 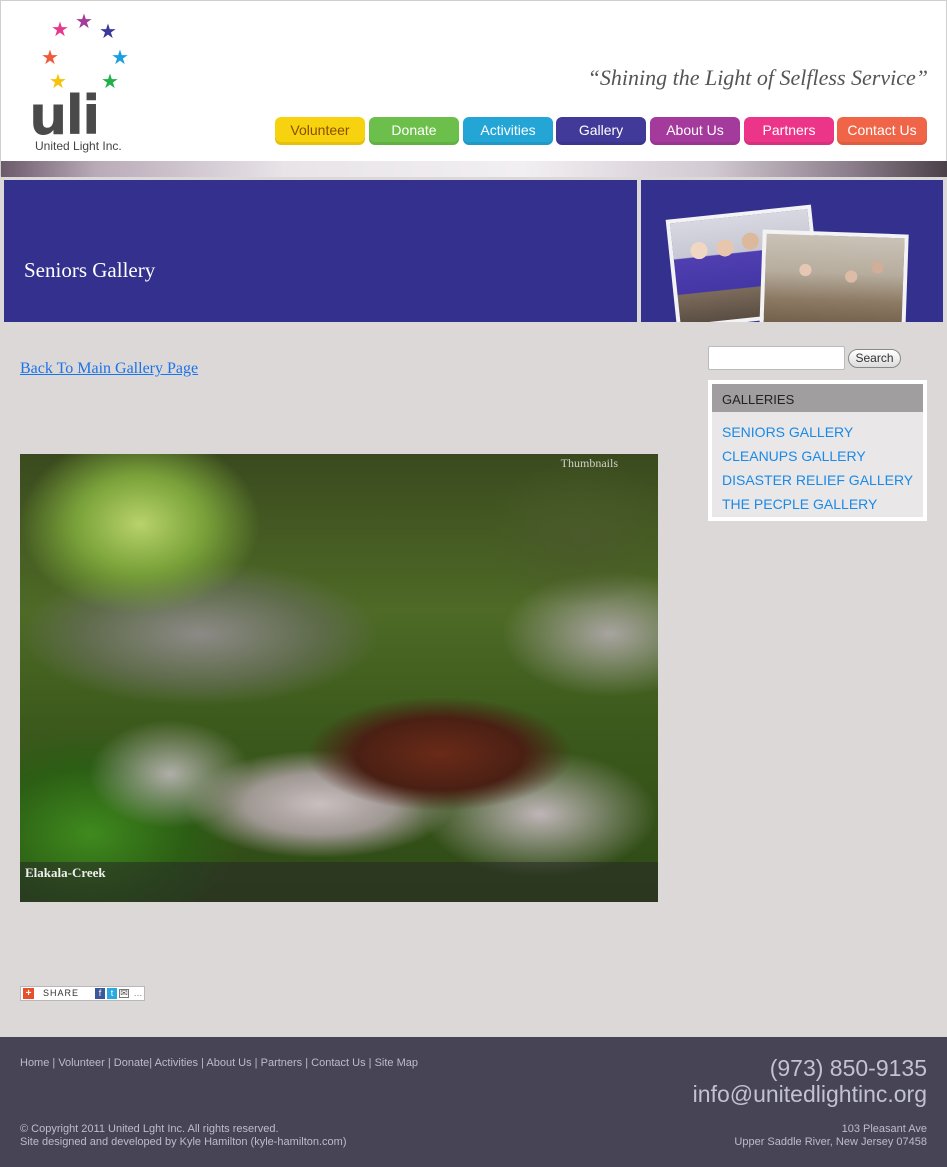 I want to click on gallery-caption-bar: Elakala-Creek, so click(x=339, y=882).